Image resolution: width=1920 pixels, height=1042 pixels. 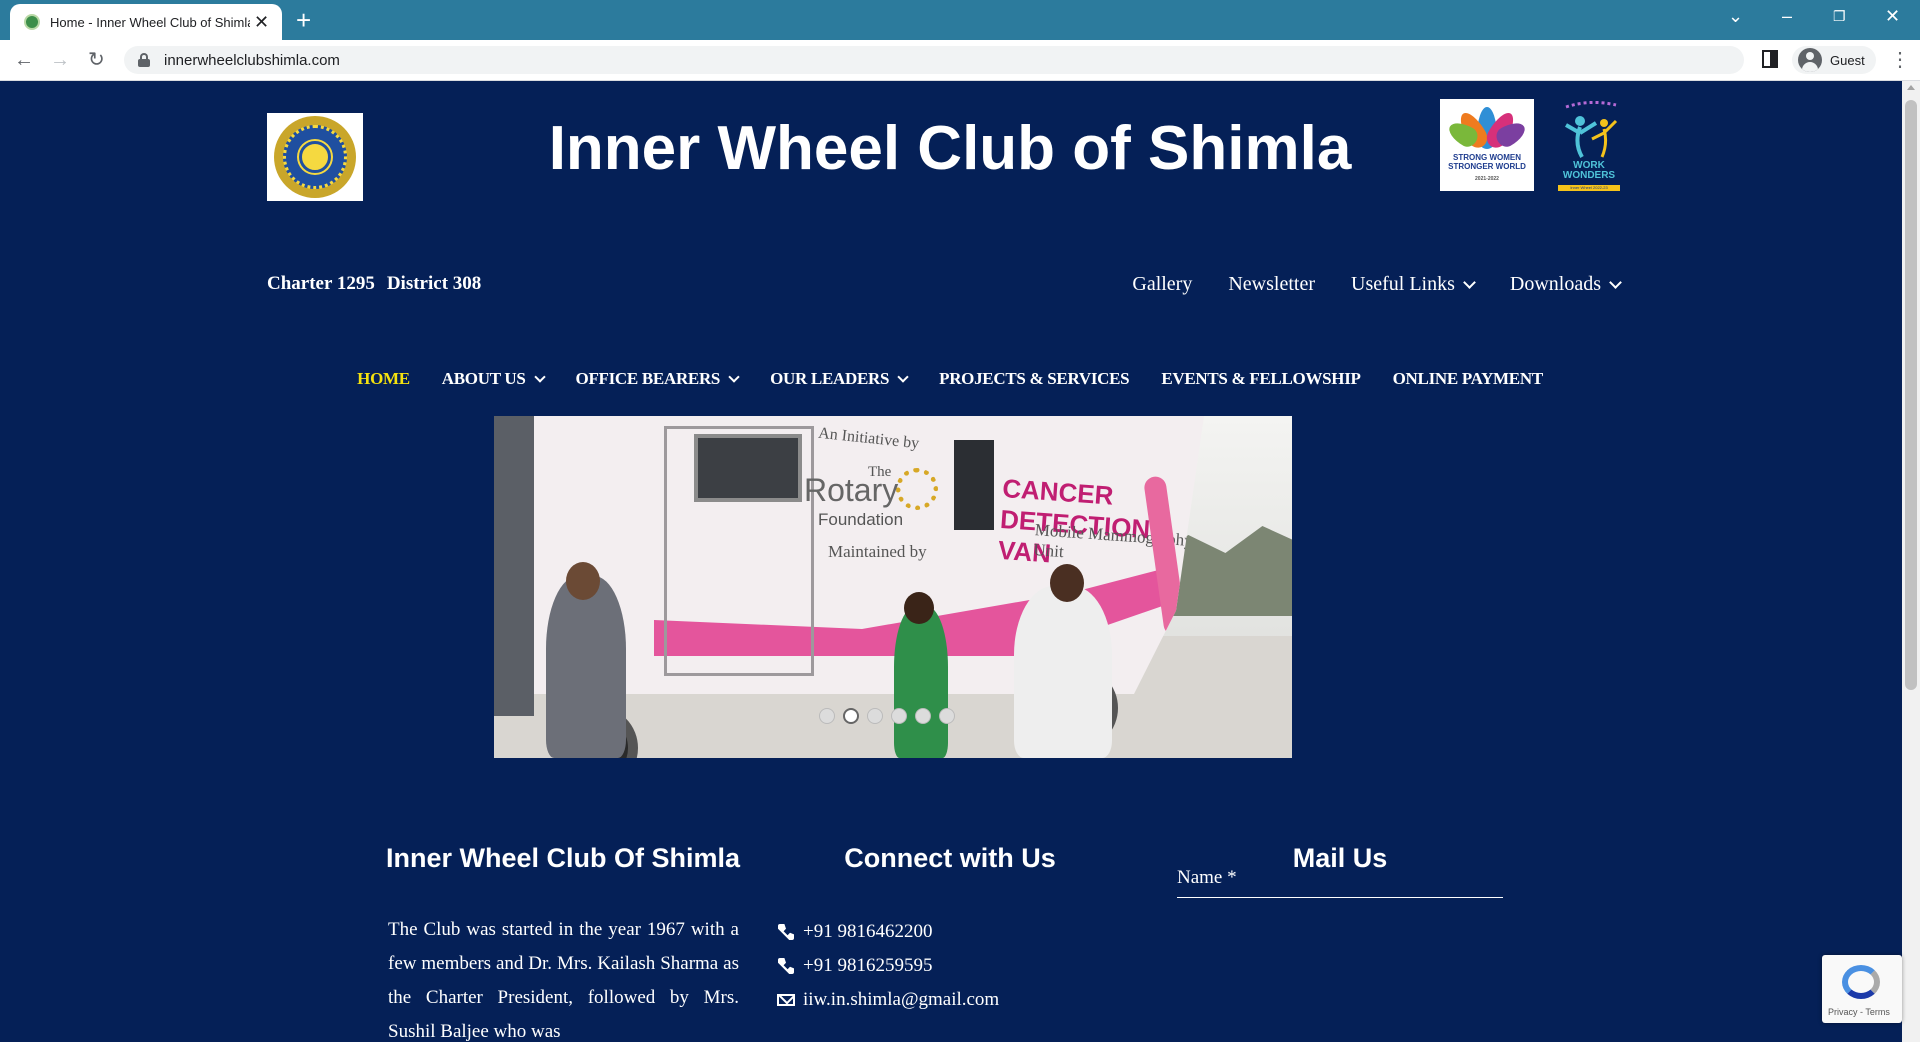 I want to click on profile-label: Guest, so click(x=1847, y=60).